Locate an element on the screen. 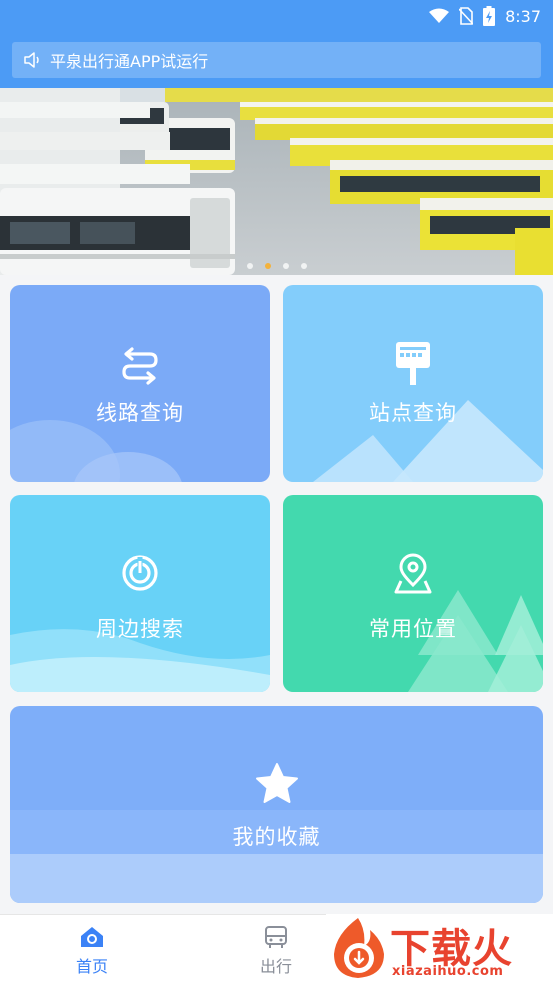 The height and width of the screenshot is (983, 553). wifi-icon is located at coordinates (439, 15).